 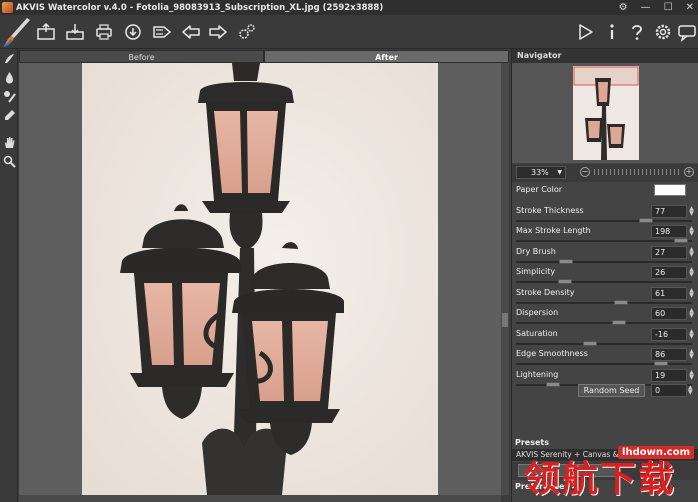 What do you see at coordinates (656, 452) in the screenshot?
I see `watermark-url: lhdown.com` at bounding box center [656, 452].